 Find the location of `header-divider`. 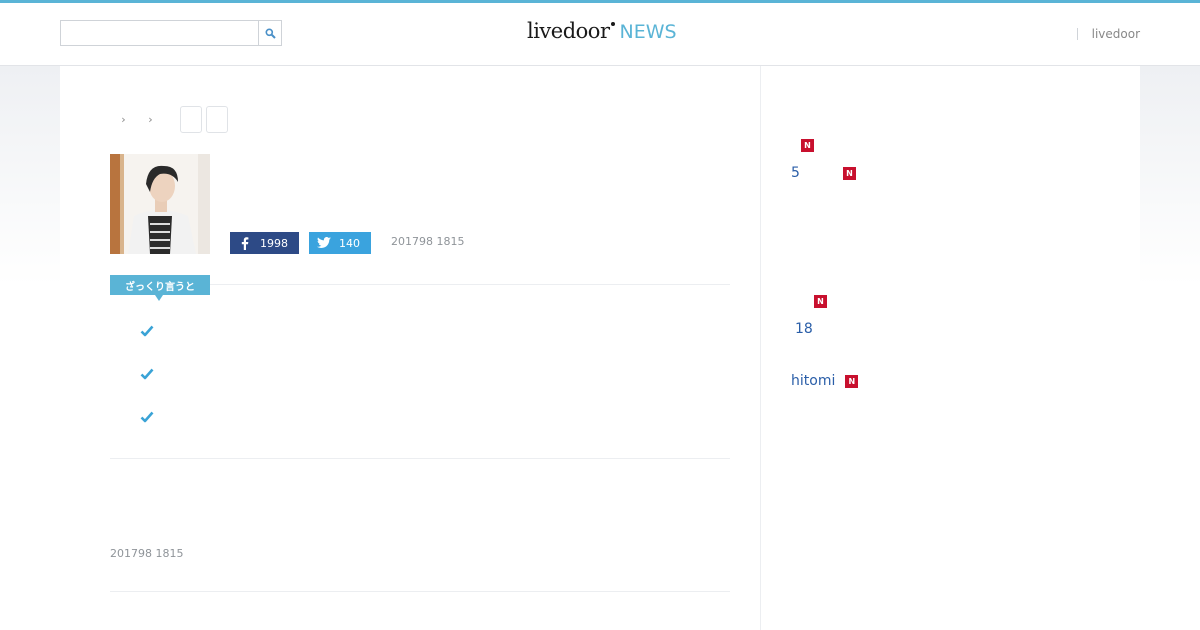

header-divider is located at coordinates (1077, 34).